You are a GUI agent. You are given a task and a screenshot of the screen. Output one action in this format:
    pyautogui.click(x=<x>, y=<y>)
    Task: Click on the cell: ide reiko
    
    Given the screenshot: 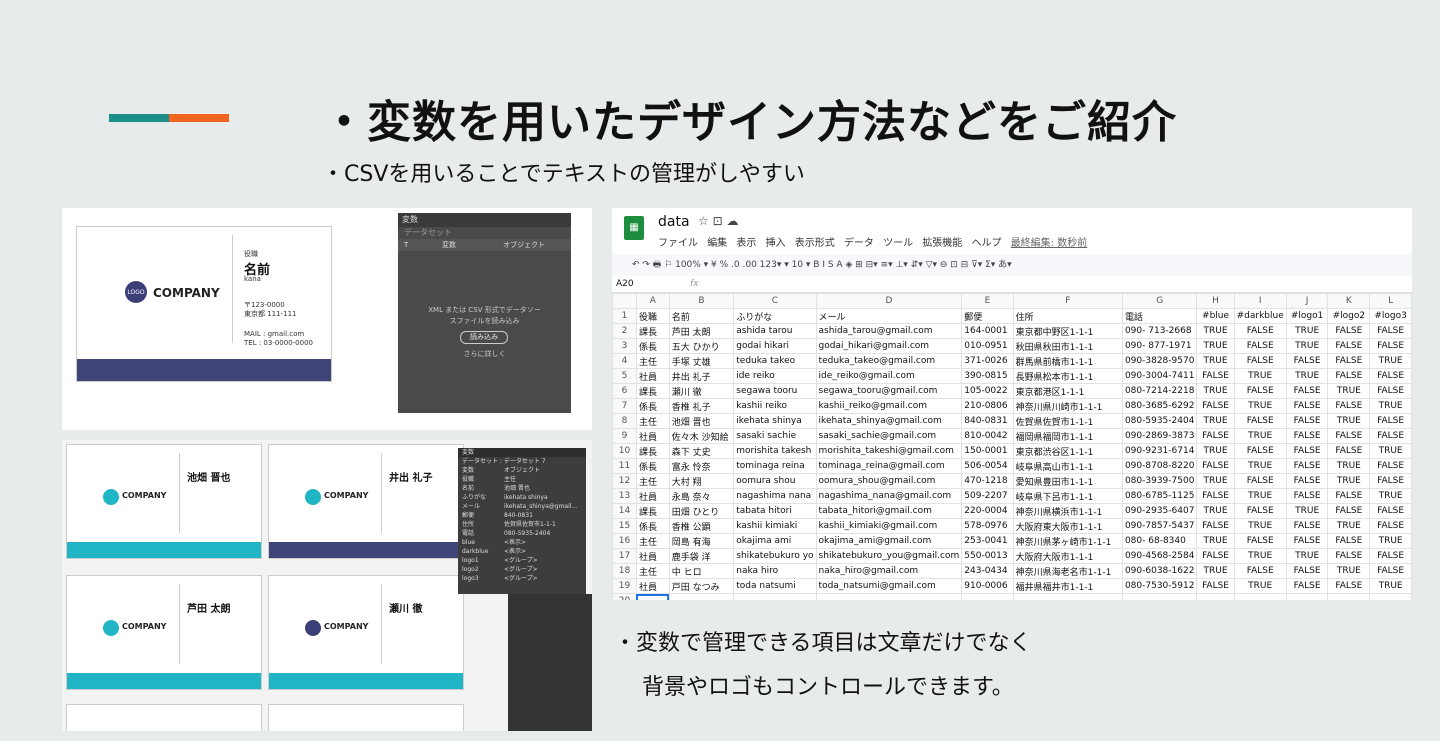 What is the action you would take?
    pyautogui.click(x=775, y=376)
    